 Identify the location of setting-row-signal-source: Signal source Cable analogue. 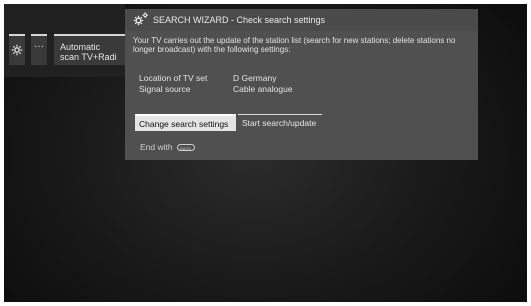
(216, 89).